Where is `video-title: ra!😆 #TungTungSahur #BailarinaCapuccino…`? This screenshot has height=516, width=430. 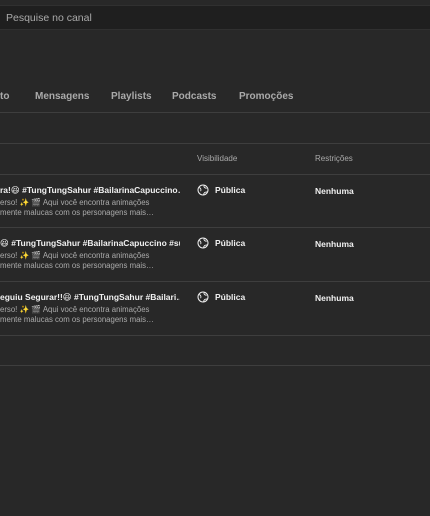 video-title: ra!😆 #TungTungSahur #BailarinaCapuccino… is located at coordinates (90, 190).